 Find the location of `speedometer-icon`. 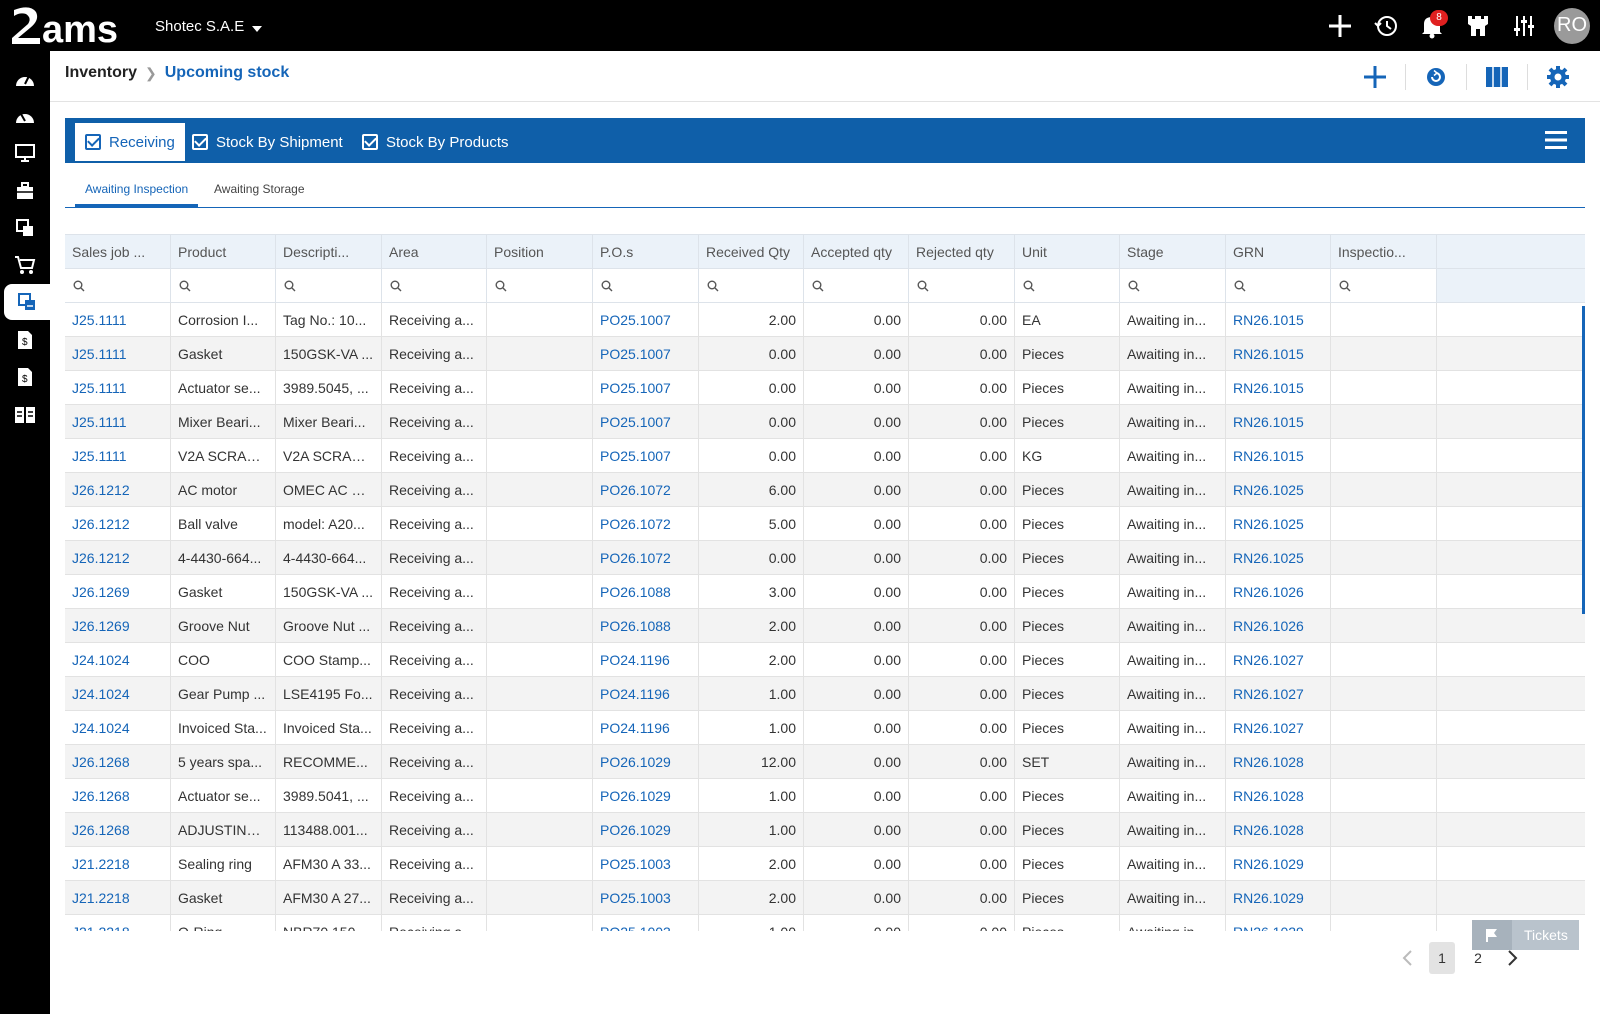

speedometer-icon is located at coordinates (25, 116).